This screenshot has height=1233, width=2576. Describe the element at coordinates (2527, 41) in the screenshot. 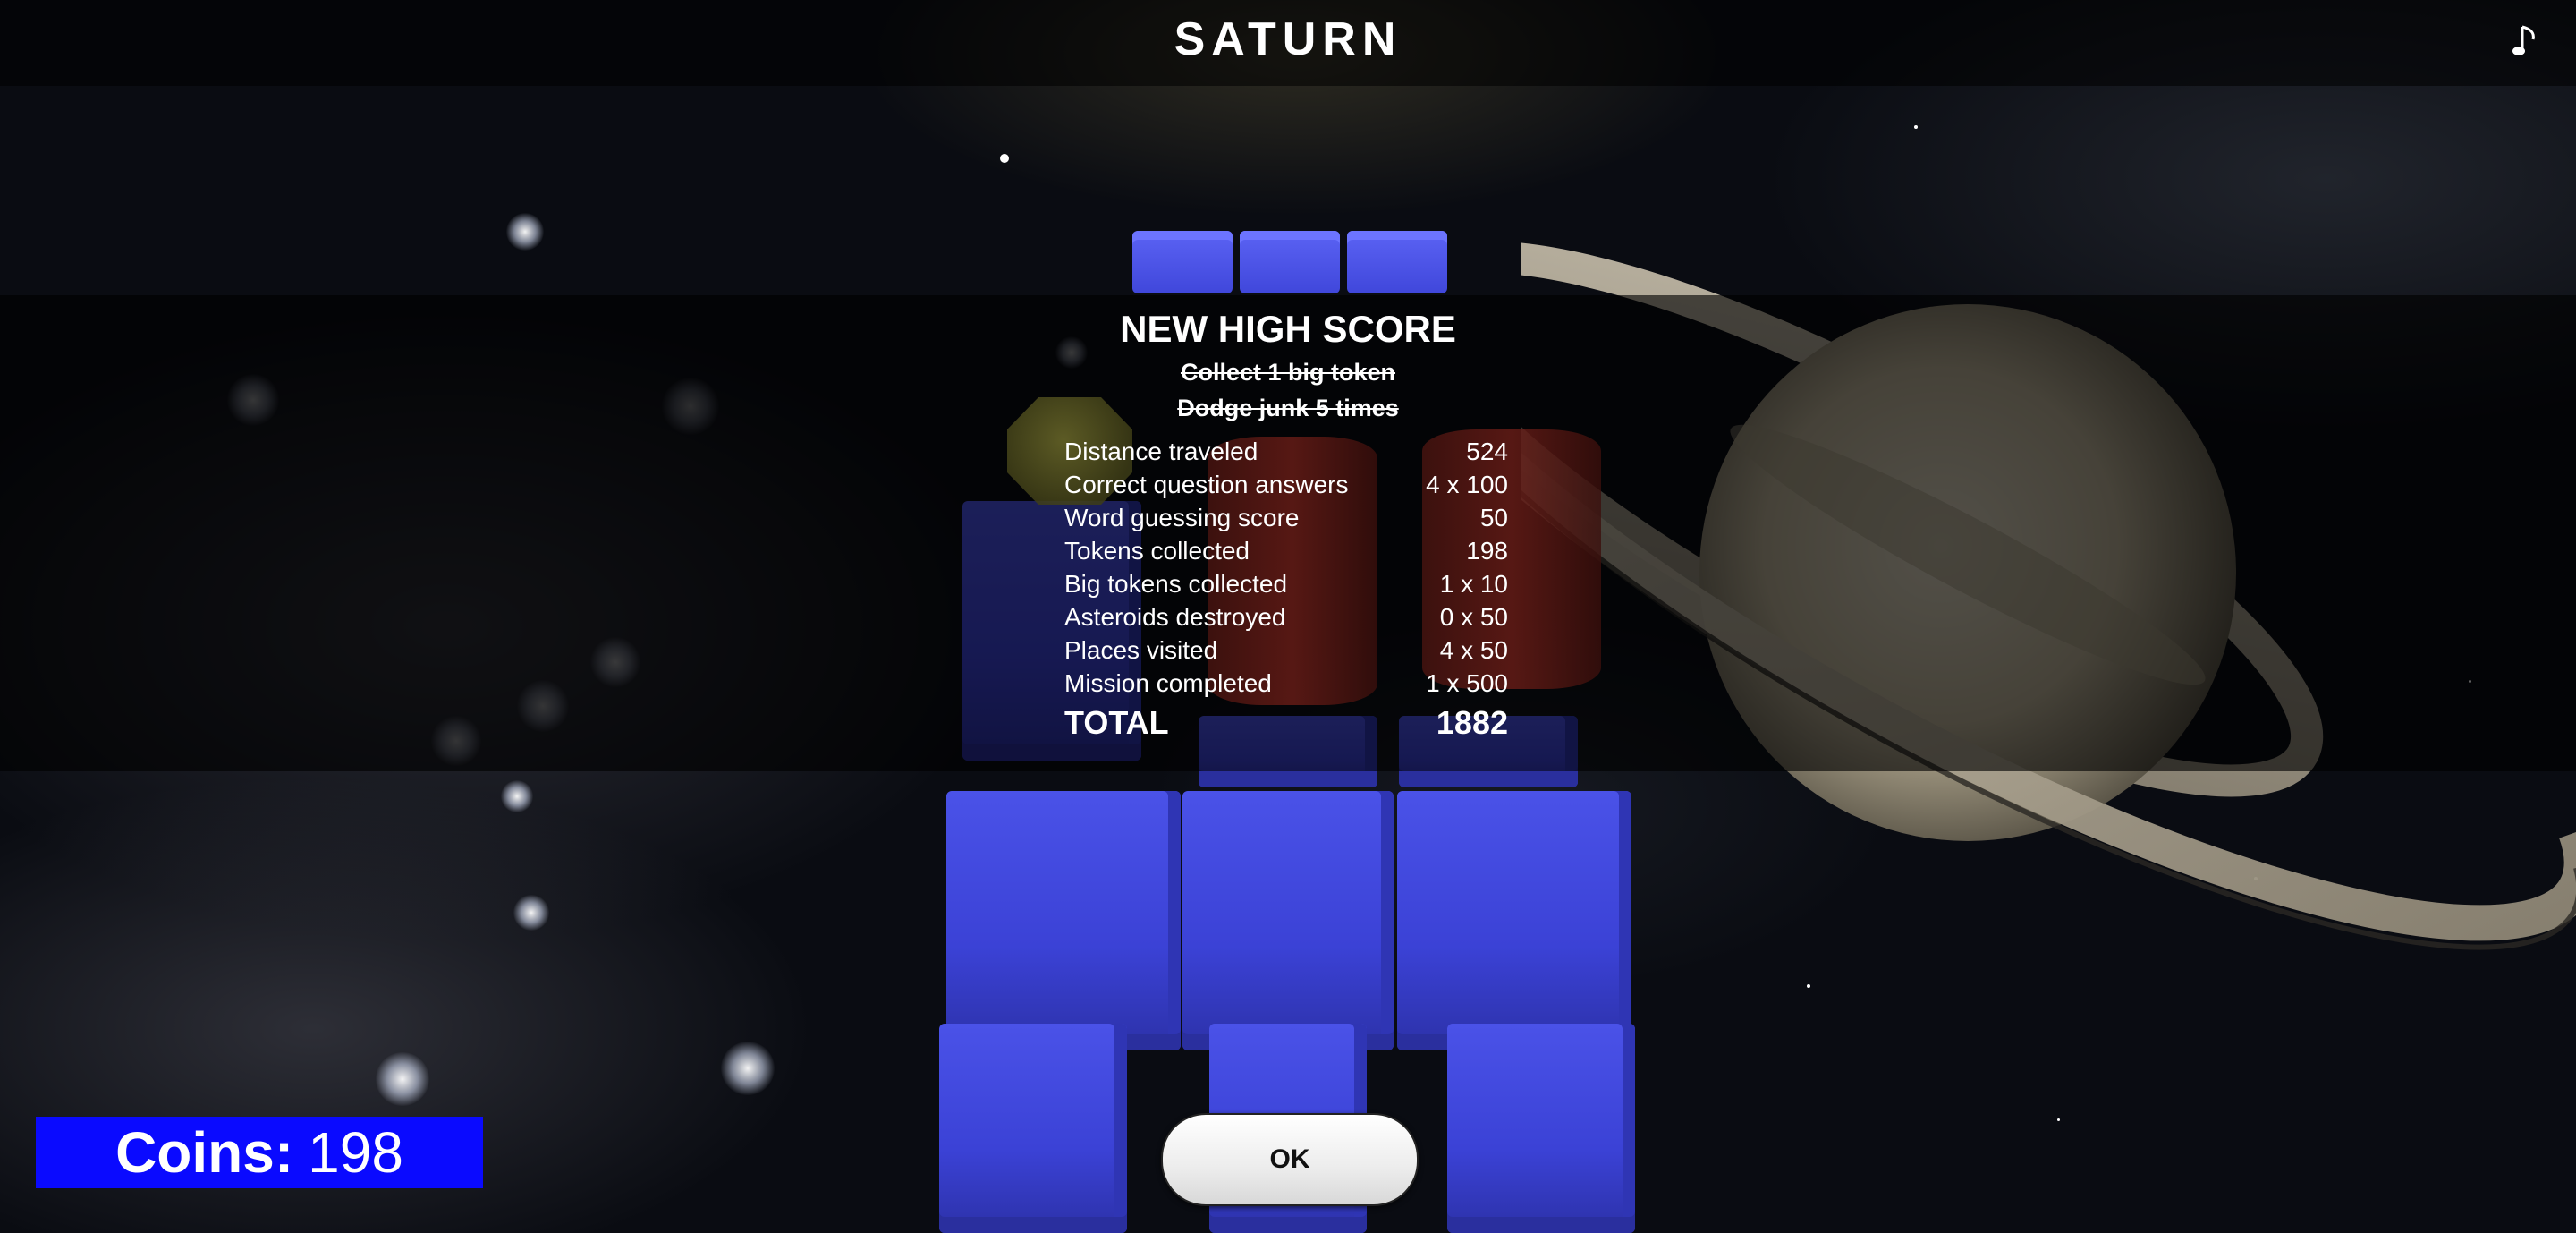

I see `music-note-icon` at that location.